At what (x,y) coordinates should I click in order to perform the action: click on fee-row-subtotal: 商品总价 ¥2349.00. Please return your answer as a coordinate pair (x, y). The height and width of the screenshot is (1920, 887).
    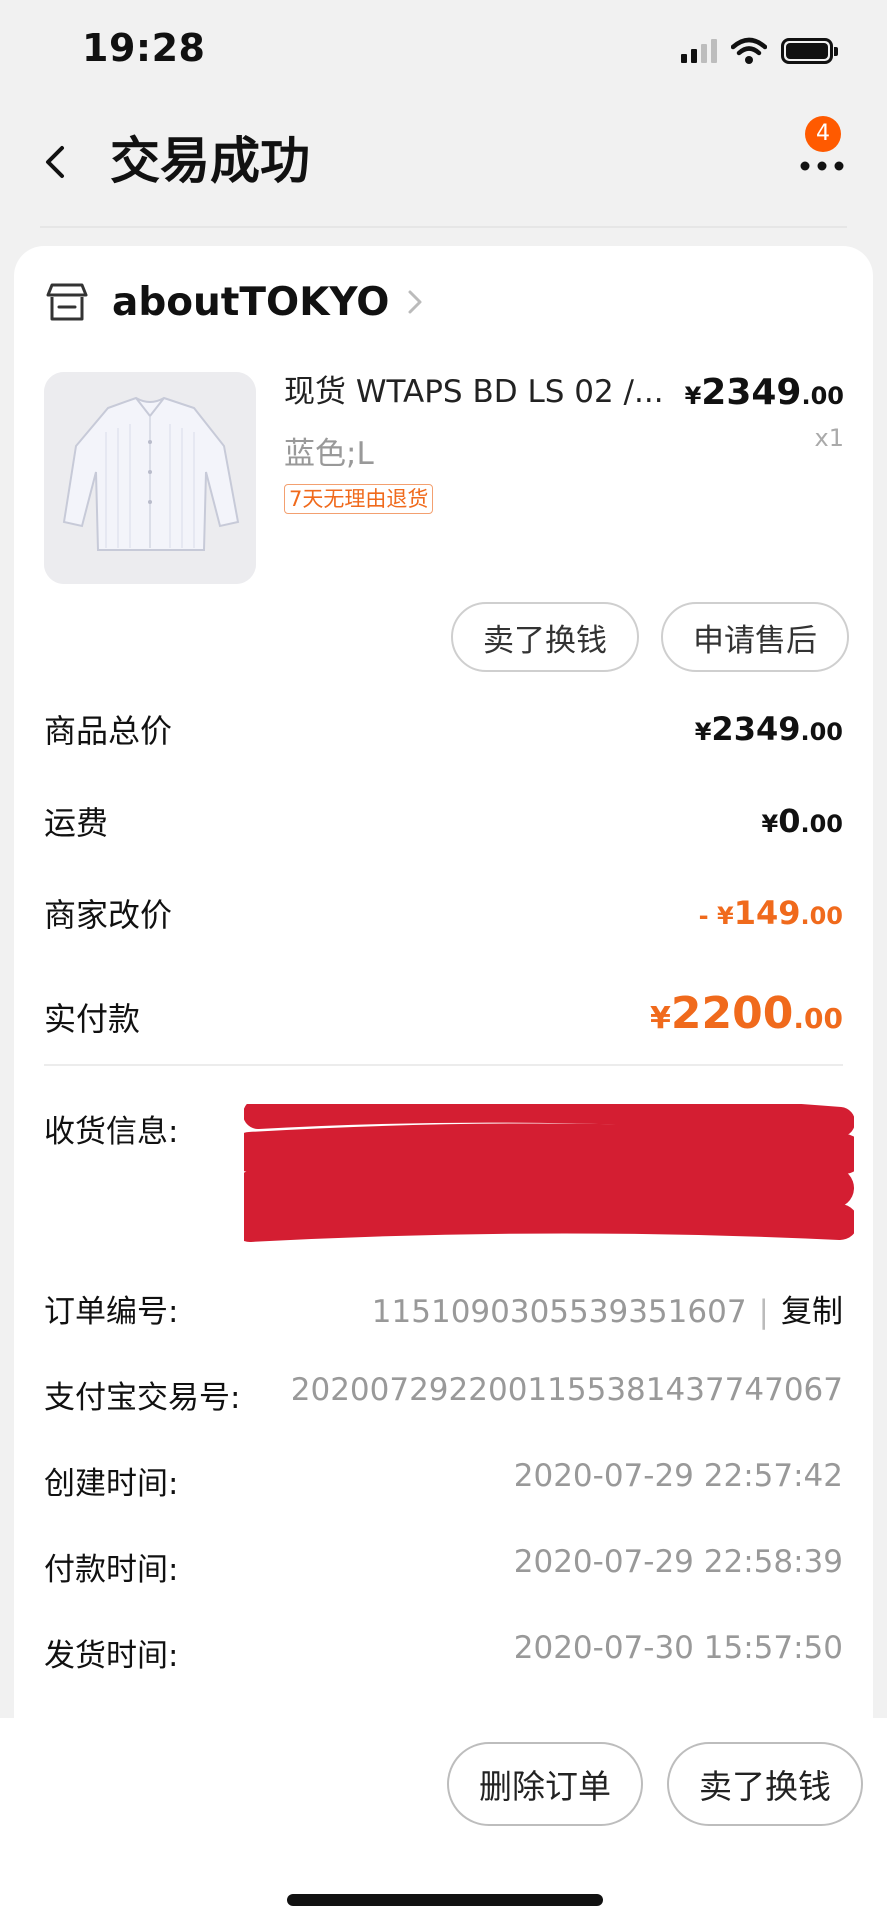
    Looking at the image, I should click on (443, 731).